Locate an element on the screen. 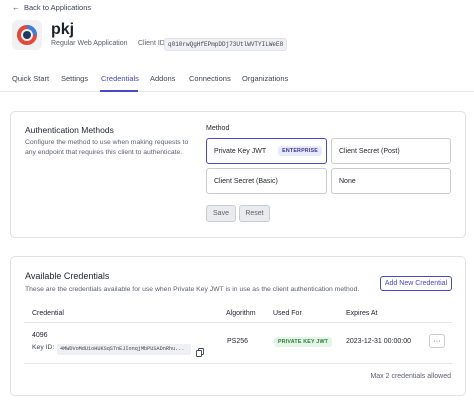 The image size is (474, 402). more-options-icon: ··· is located at coordinates (437, 341).